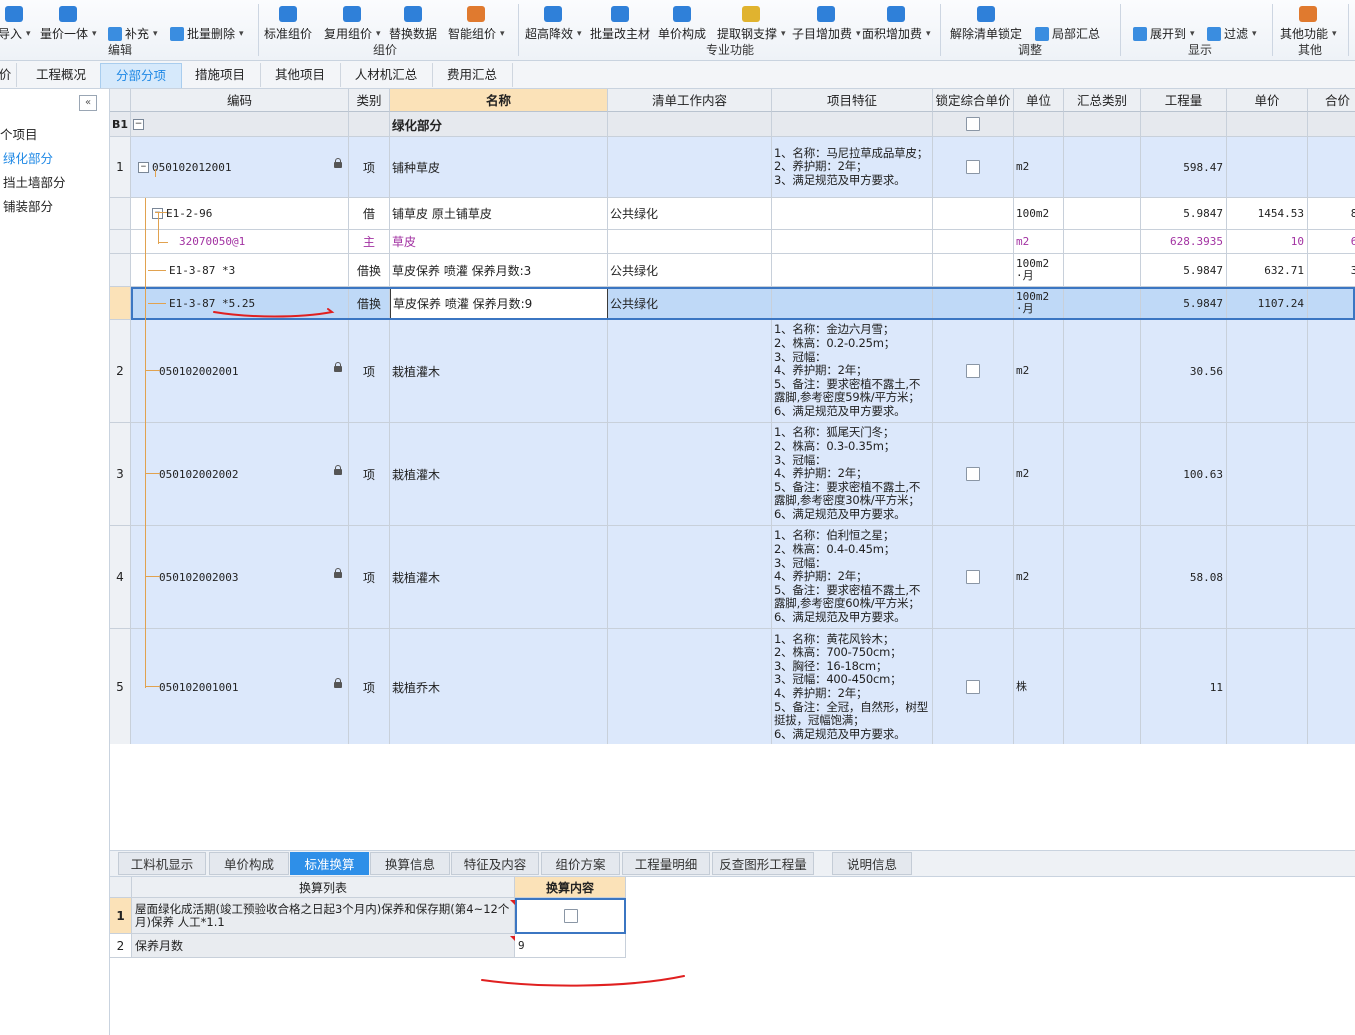 The height and width of the screenshot is (1035, 1355). What do you see at coordinates (240, 371) in the screenshot?
I see `code-cell: 050102002001` at bounding box center [240, 371].